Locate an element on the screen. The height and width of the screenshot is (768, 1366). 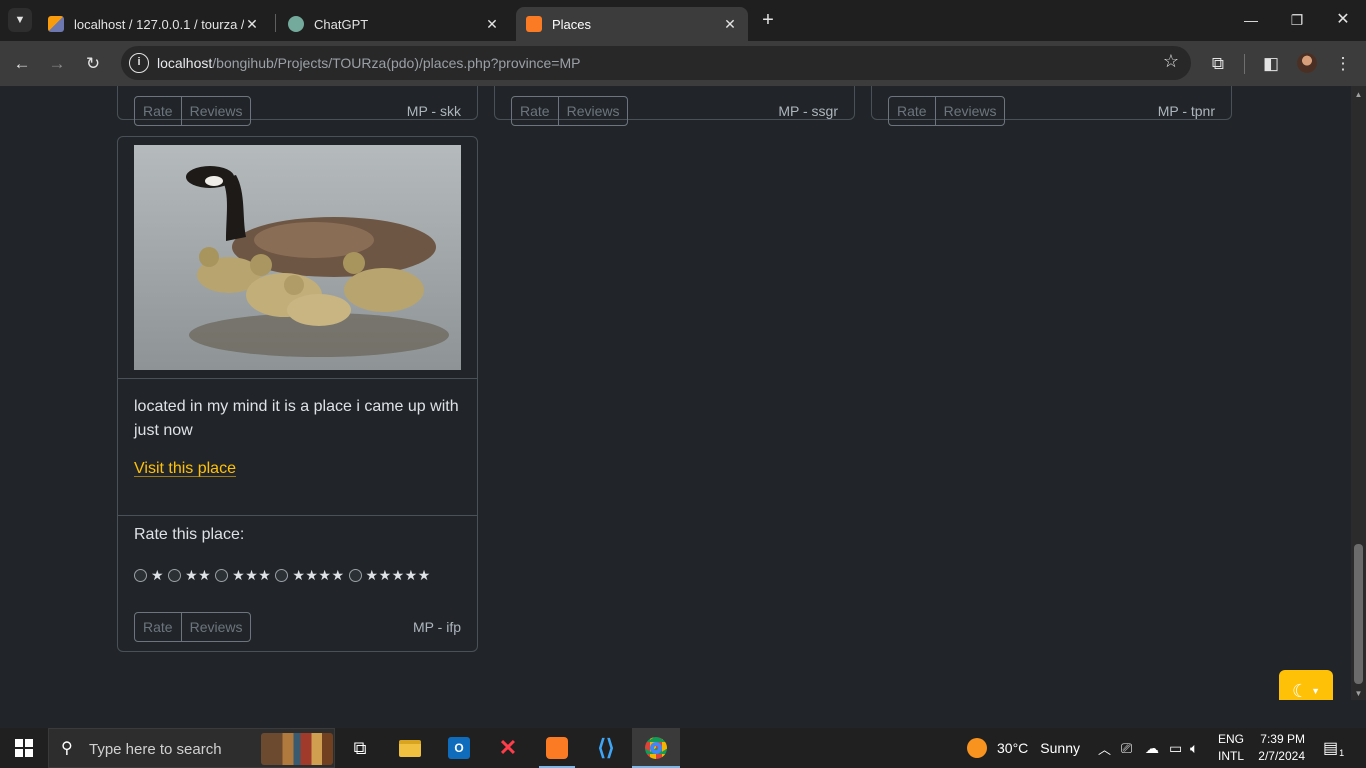
battery-icon: ▭ is located at coordinates (1175, 748).